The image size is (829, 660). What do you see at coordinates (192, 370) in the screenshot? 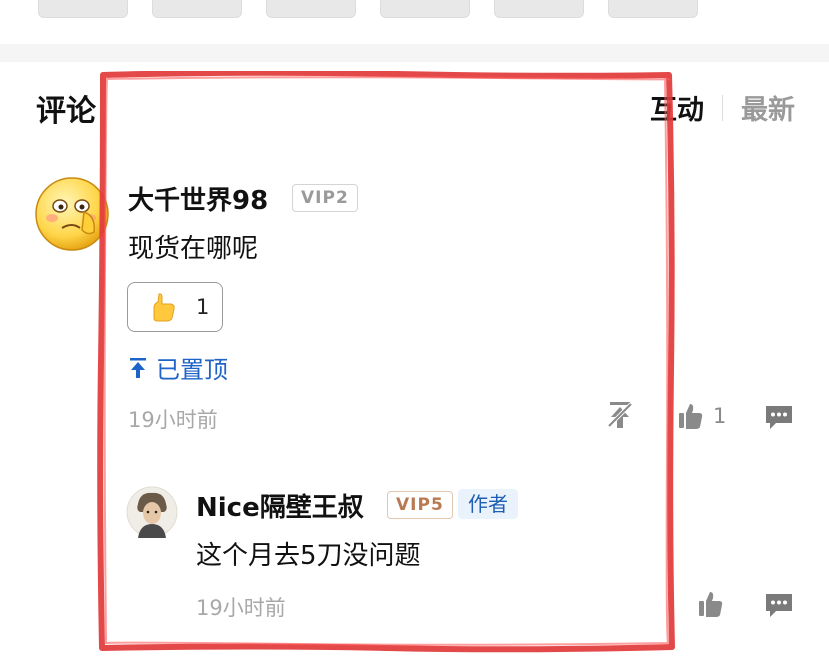
I see `pinned-label: 已置顶` at bounding box center [192, 370].